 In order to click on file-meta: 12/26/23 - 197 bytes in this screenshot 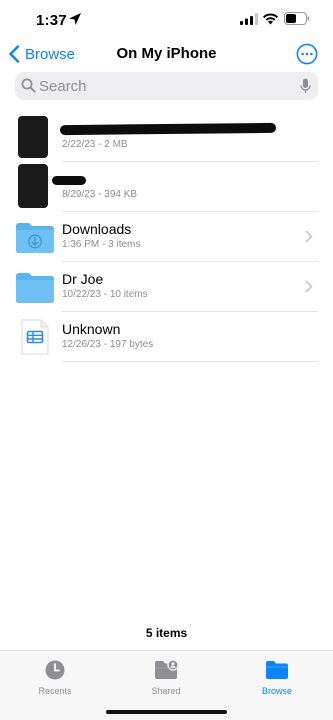, I will do `click(108, 344)`.